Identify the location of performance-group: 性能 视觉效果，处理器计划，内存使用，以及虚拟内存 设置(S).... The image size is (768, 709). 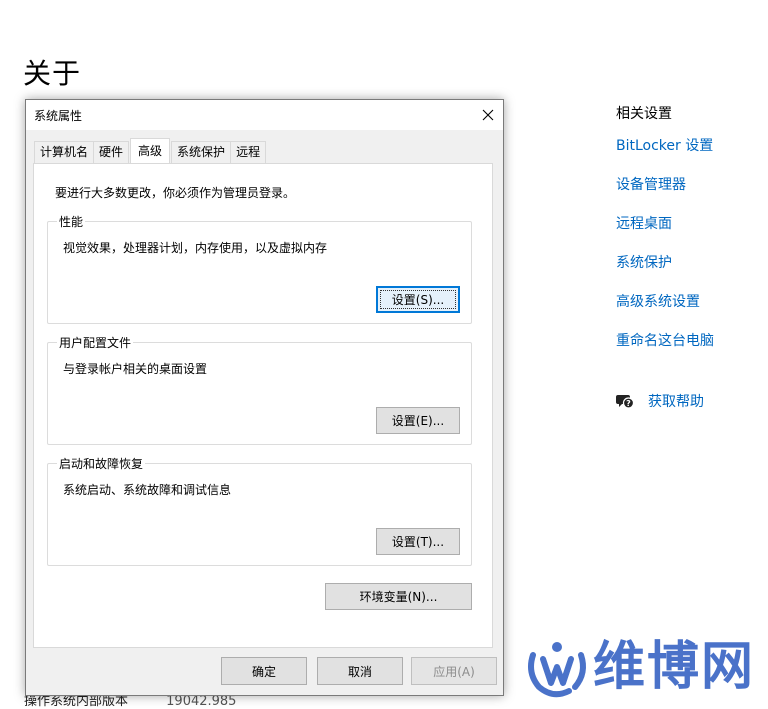
(259, 268).